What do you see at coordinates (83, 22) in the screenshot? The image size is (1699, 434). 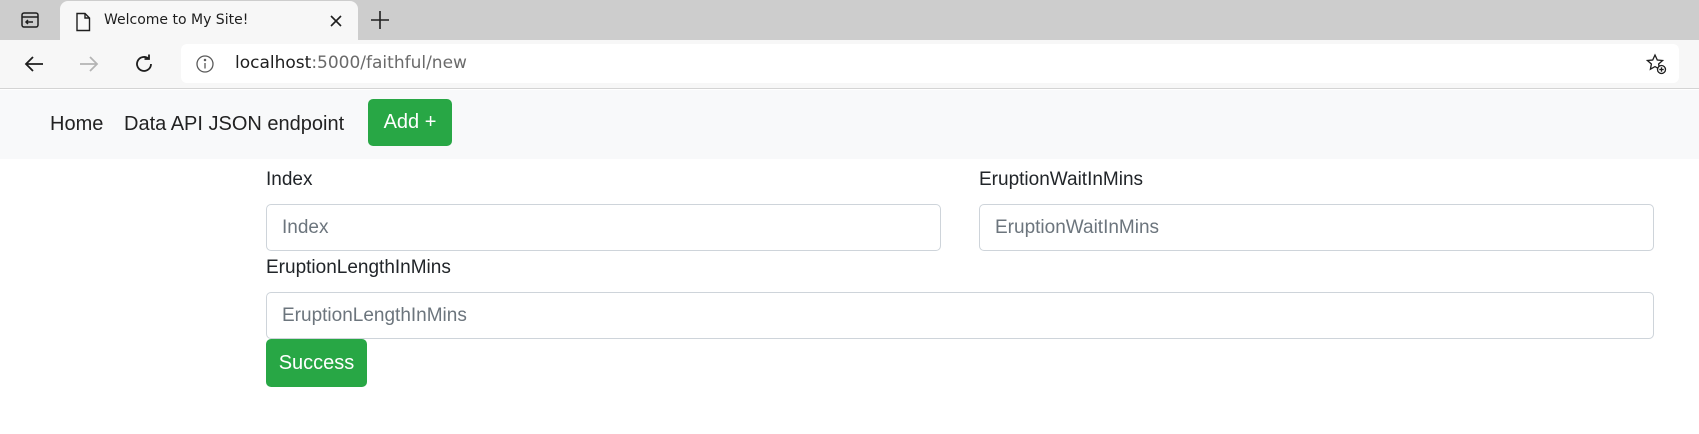 I see `page-icon` at bounding box center [83, 22].